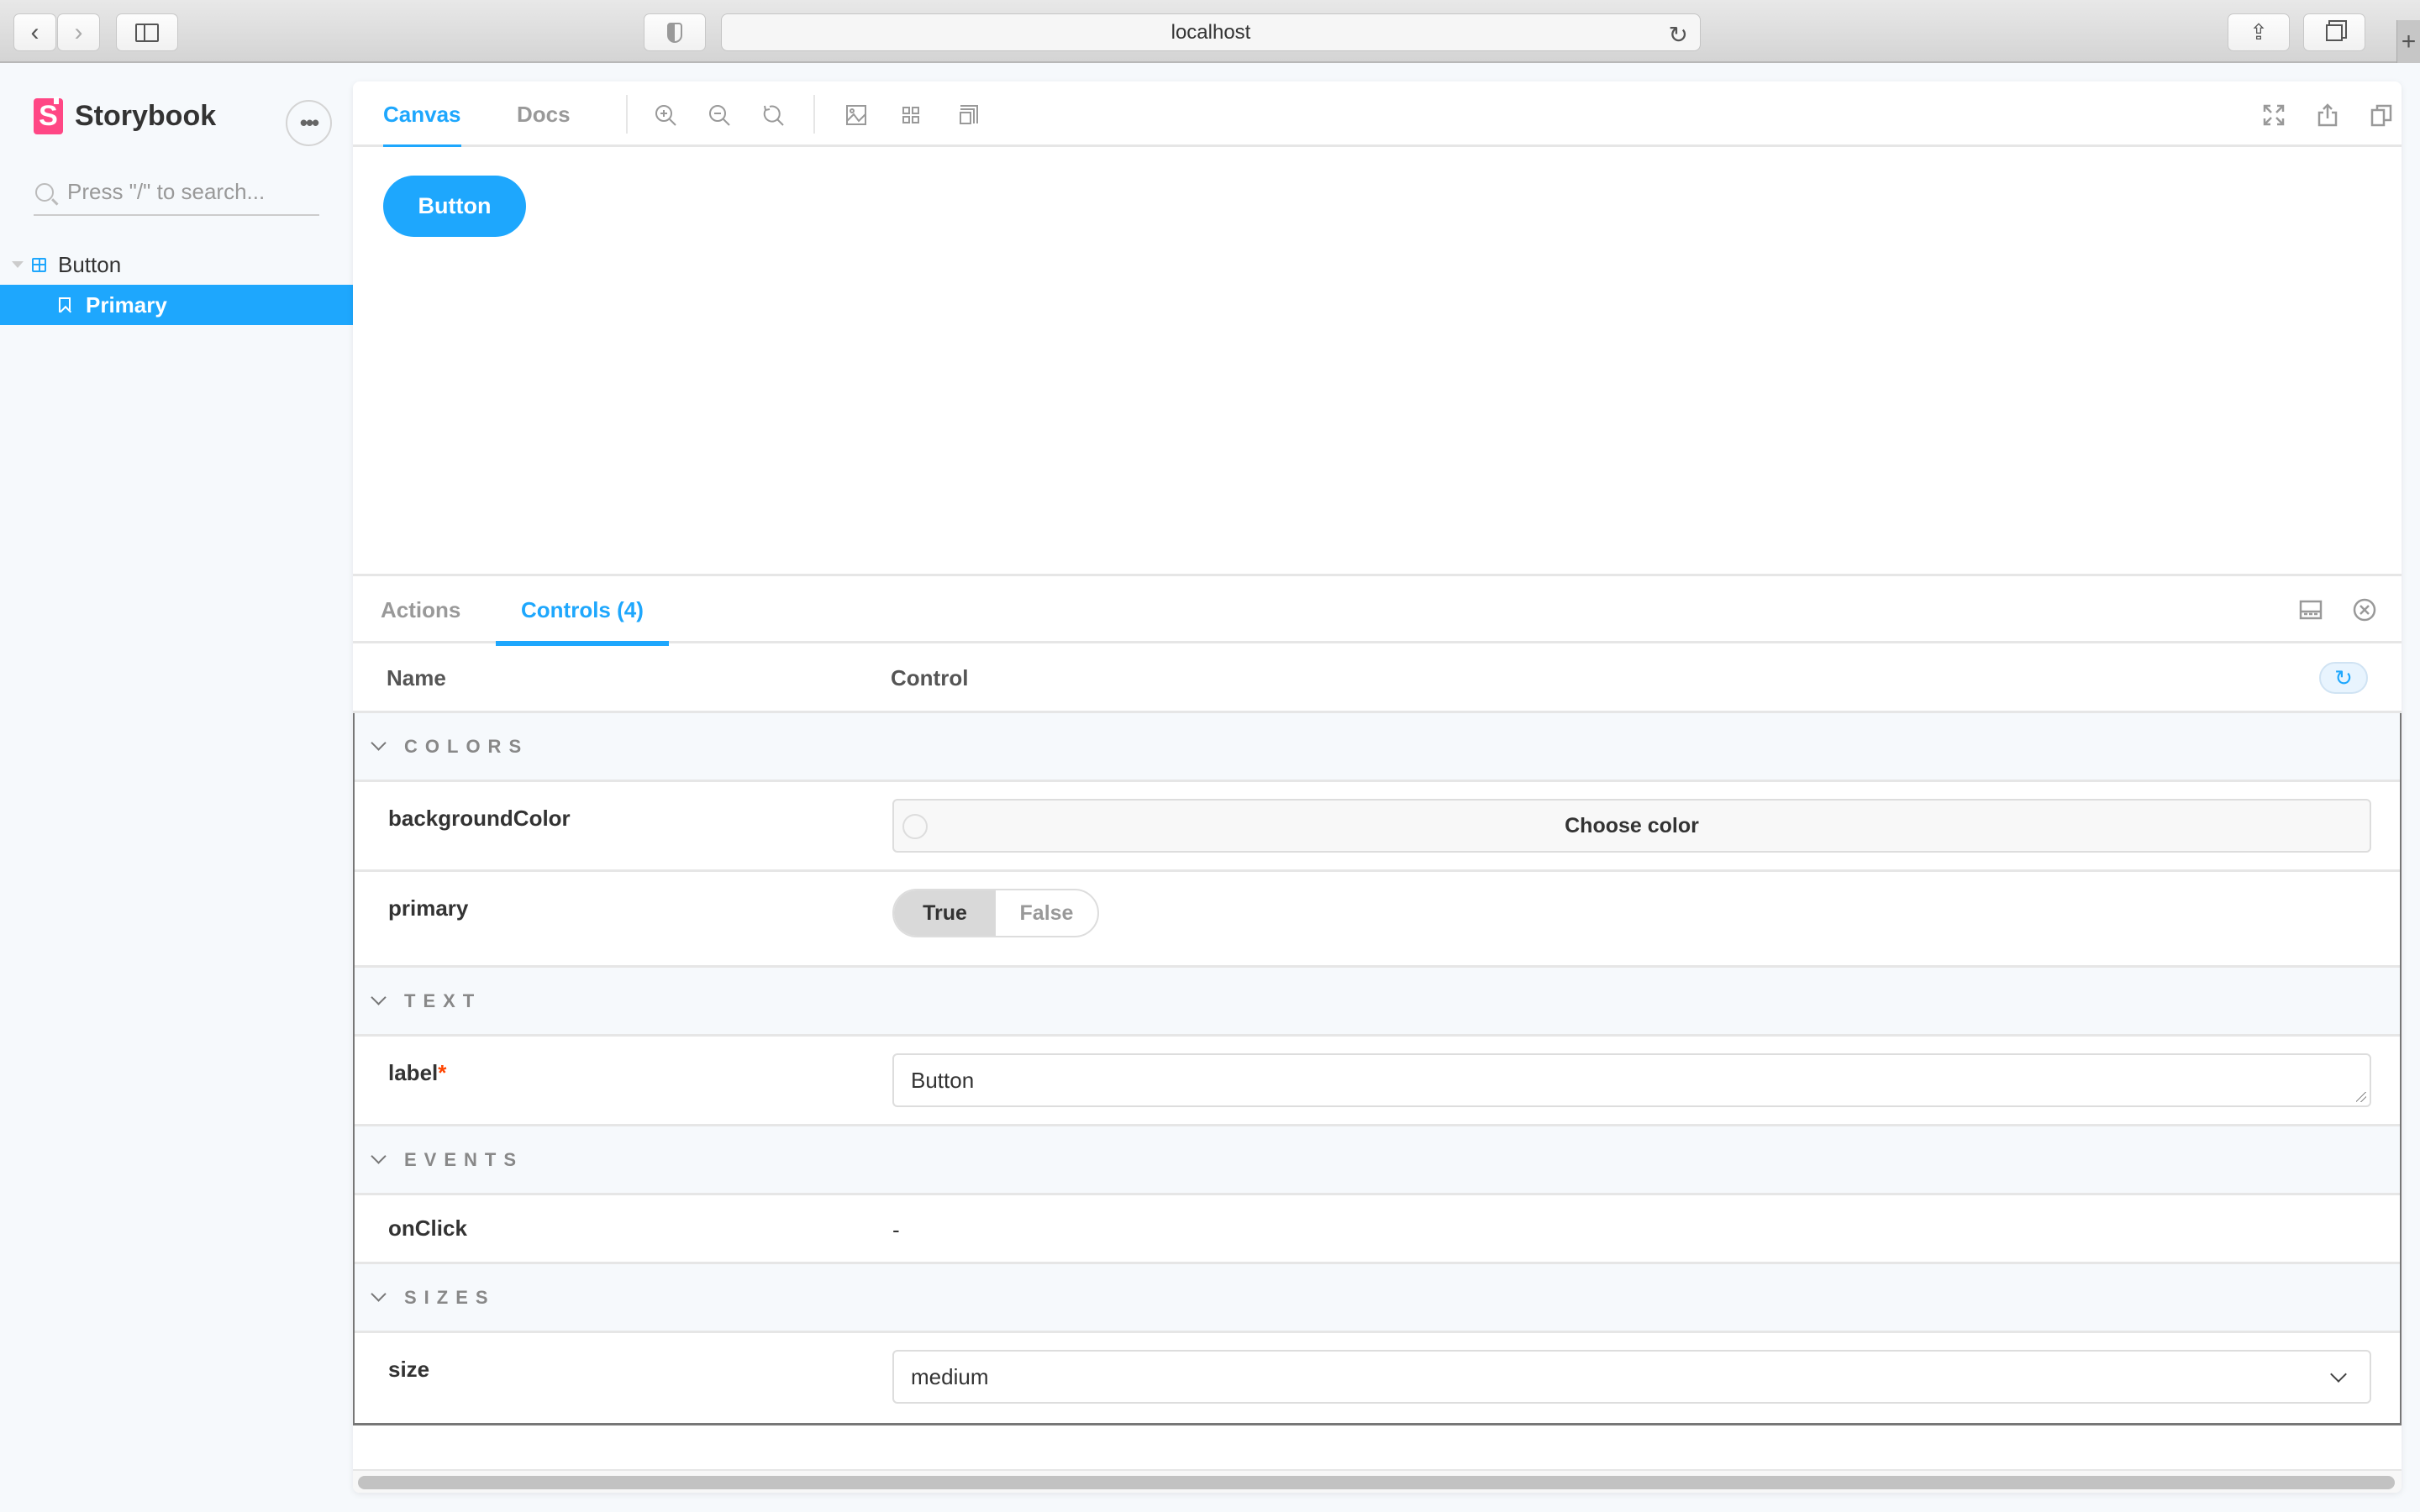 This screenshot has height=1512, width=2420. I want to click on section-title: SIZES, so click(450, 1297).